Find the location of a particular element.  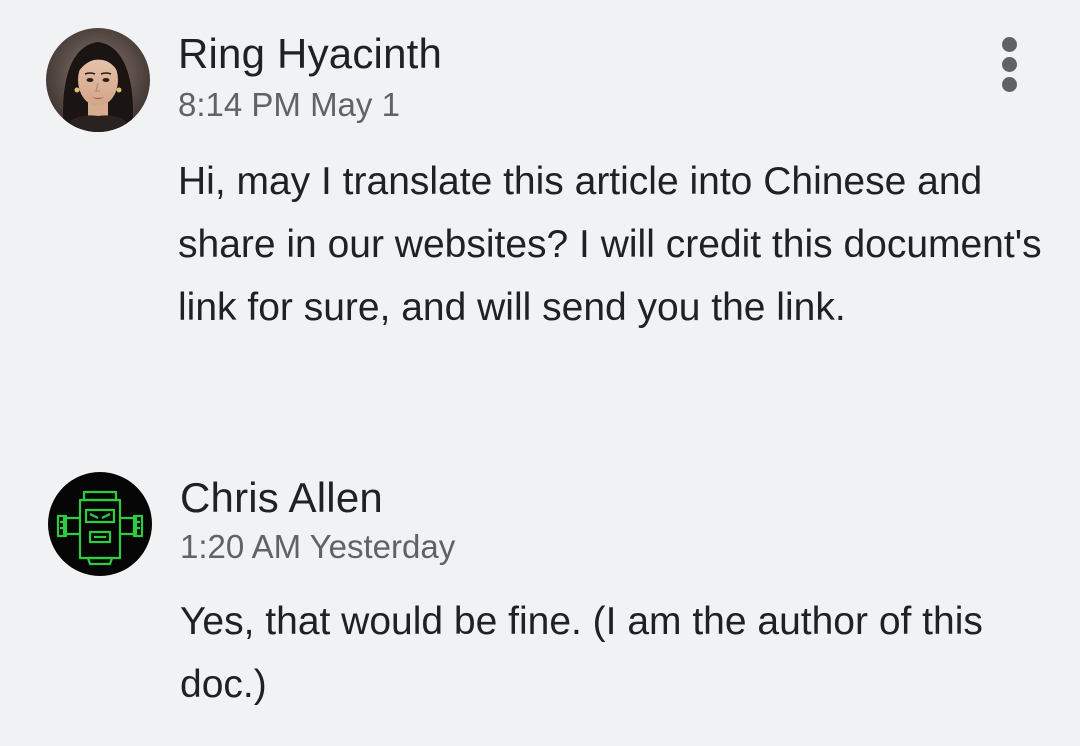

comment-timestamp: 1:20 AM Yesterday is located at coordinates (318, 546).